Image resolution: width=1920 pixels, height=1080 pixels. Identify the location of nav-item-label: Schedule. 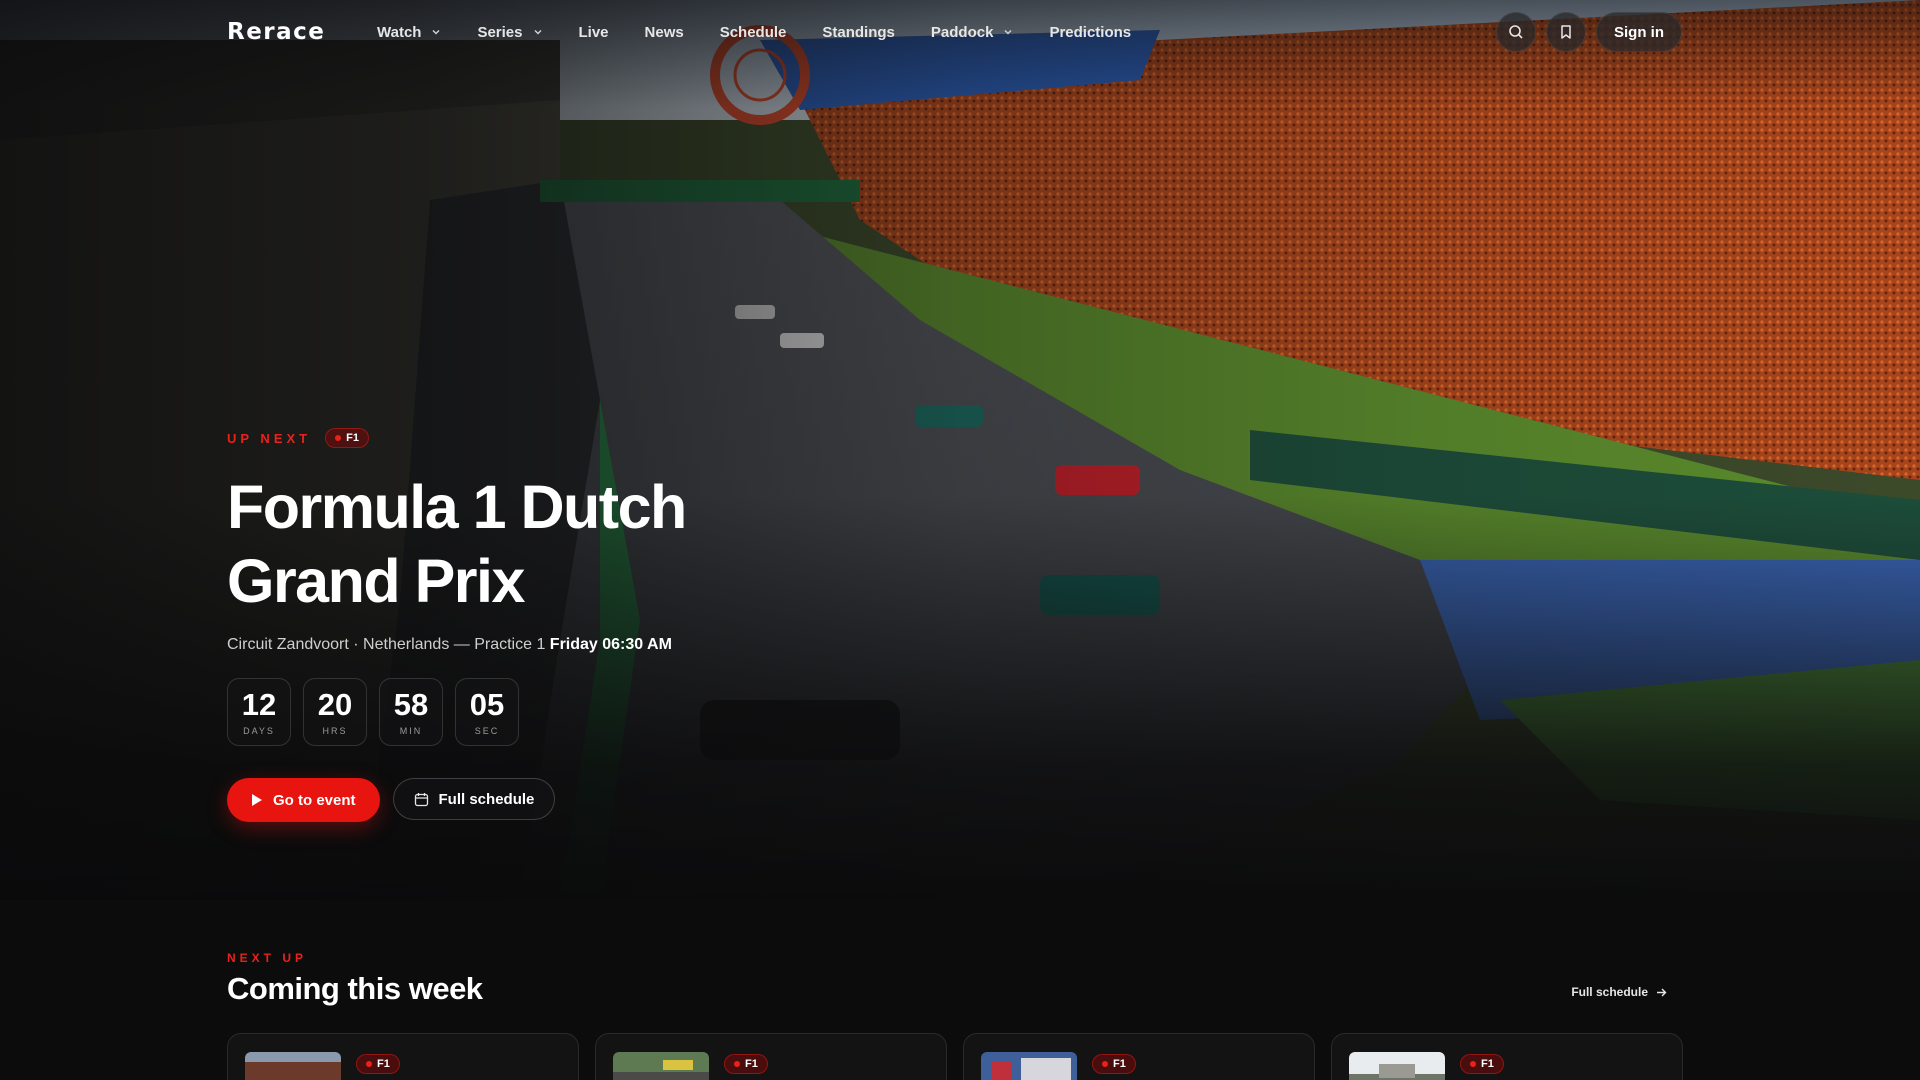
(753, 32).